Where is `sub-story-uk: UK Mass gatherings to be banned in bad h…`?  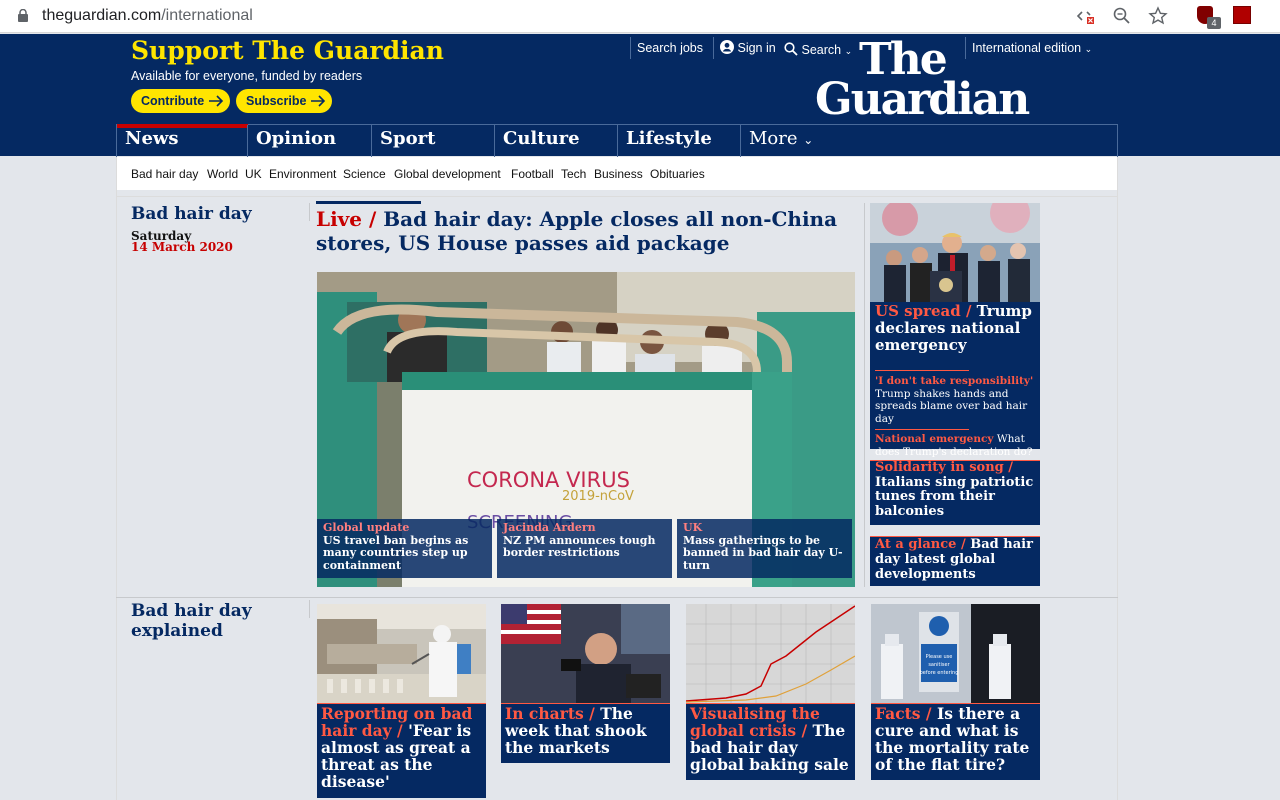 sub-story-uk: UK Mass gatherings to be banned in bad h… is located at coordinates (764, 548).